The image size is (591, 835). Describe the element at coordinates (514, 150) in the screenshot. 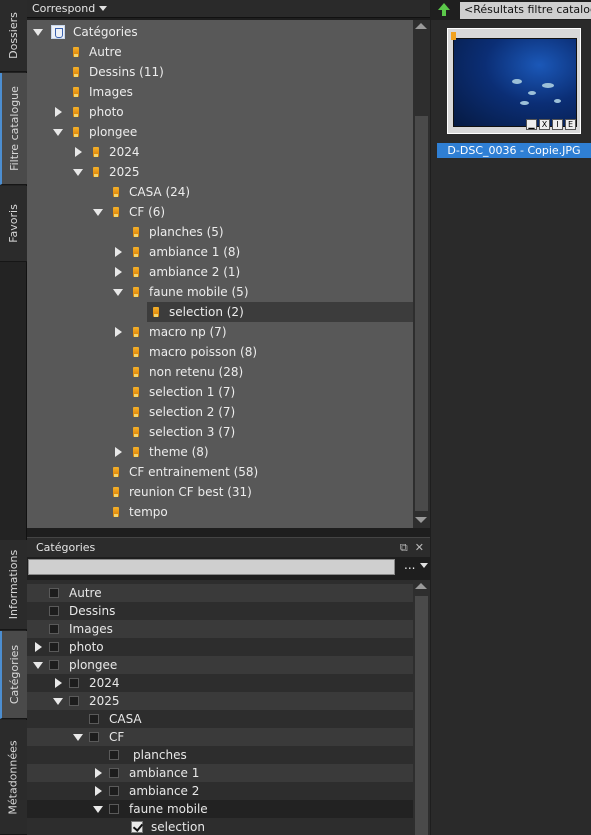

I see `thumbnail-caption: D-DSC_0036 - Copie.JPG` at that location.